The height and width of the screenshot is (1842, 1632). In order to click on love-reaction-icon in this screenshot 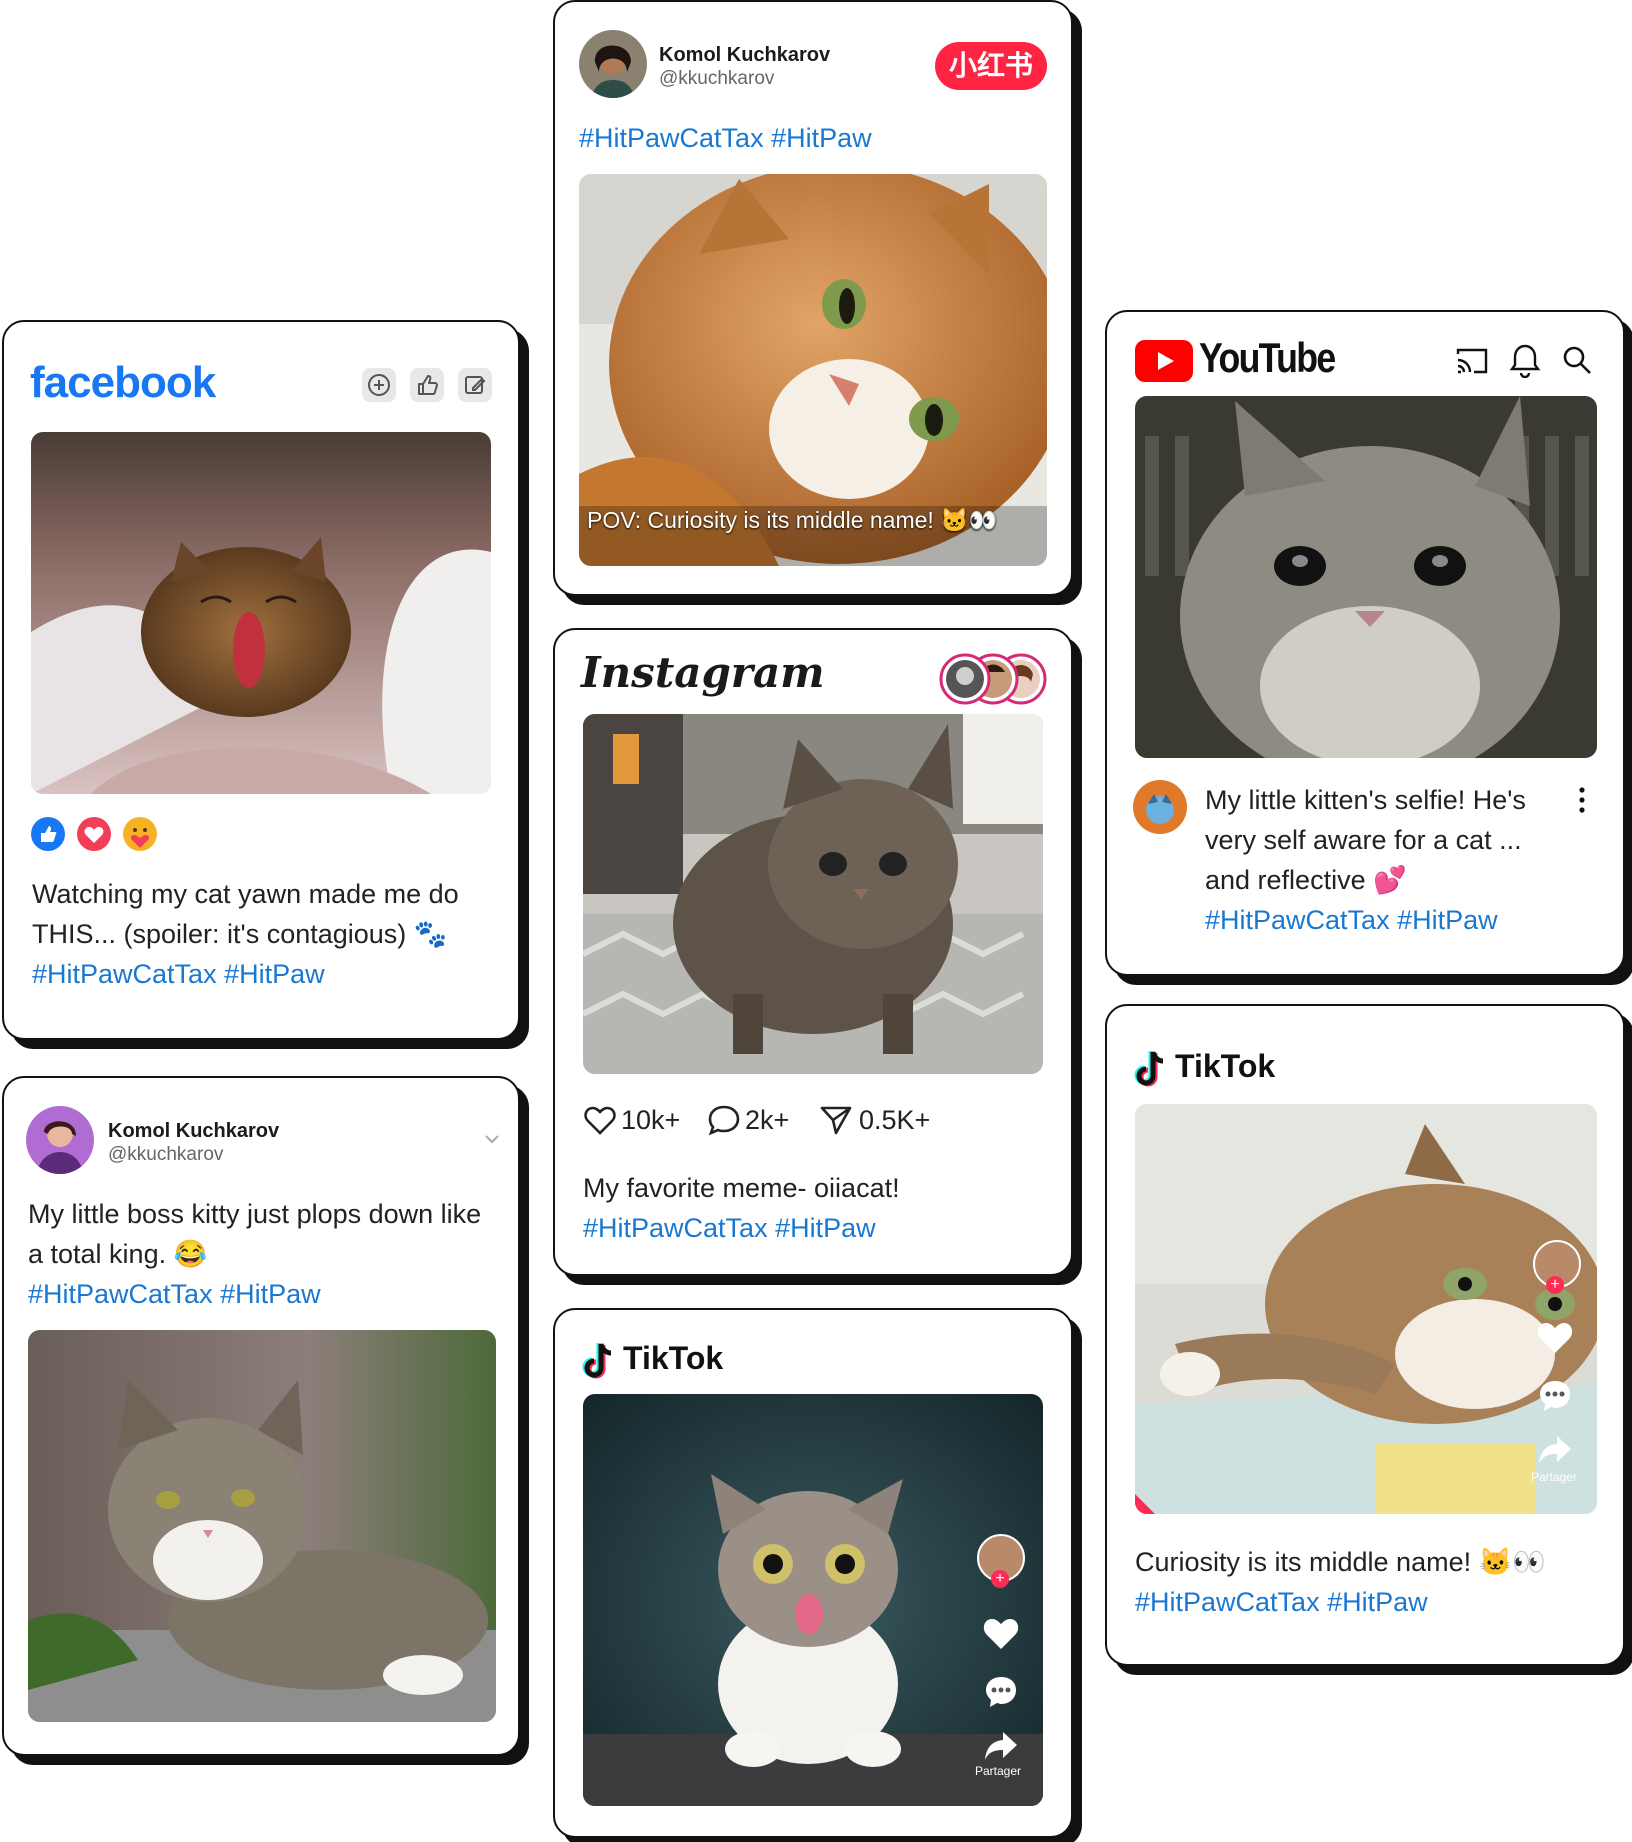, I will do `click(94, 834)`.